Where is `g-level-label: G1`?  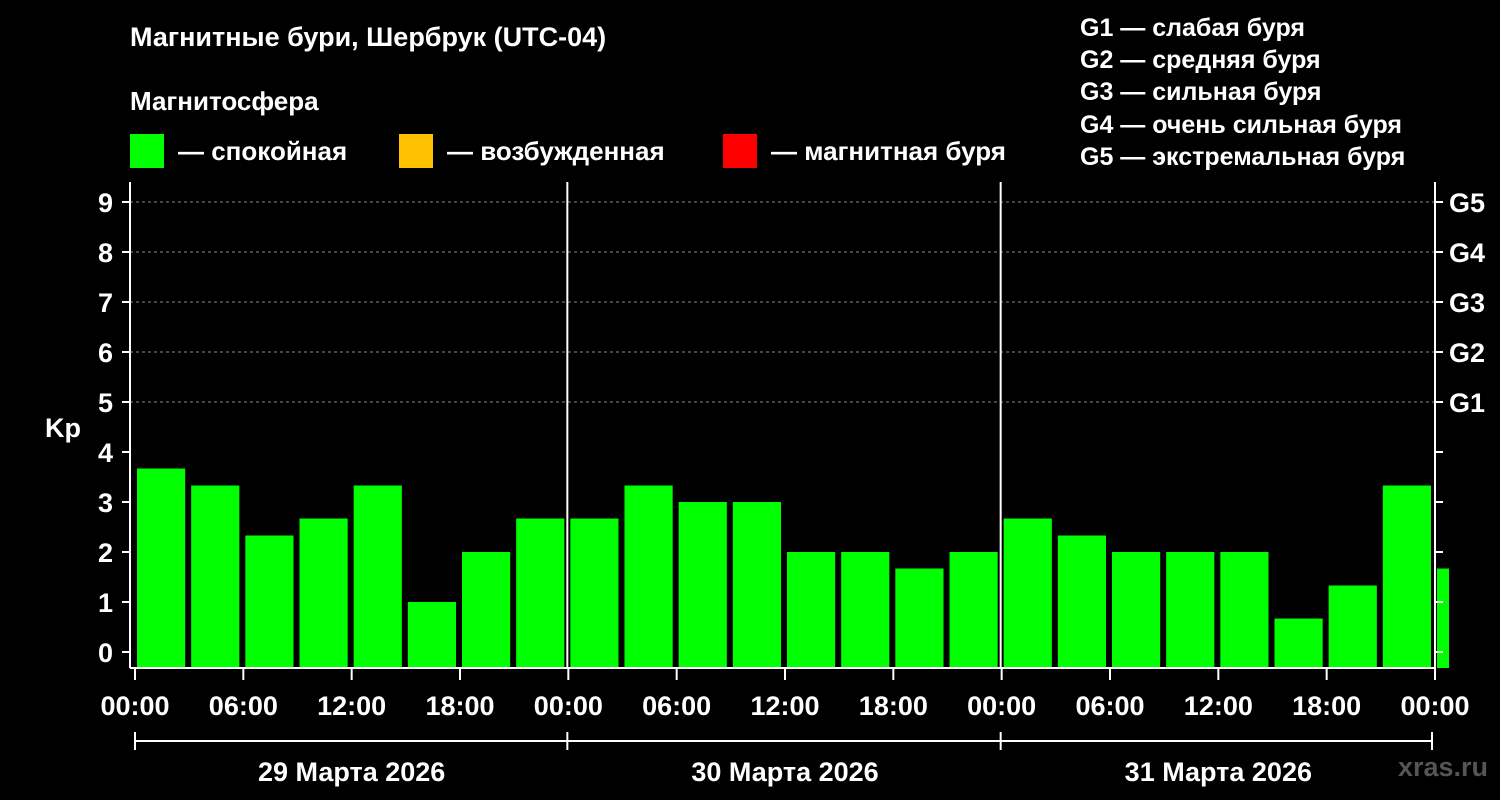 g-level-label: G1 is located at coordinates (1467, 403).